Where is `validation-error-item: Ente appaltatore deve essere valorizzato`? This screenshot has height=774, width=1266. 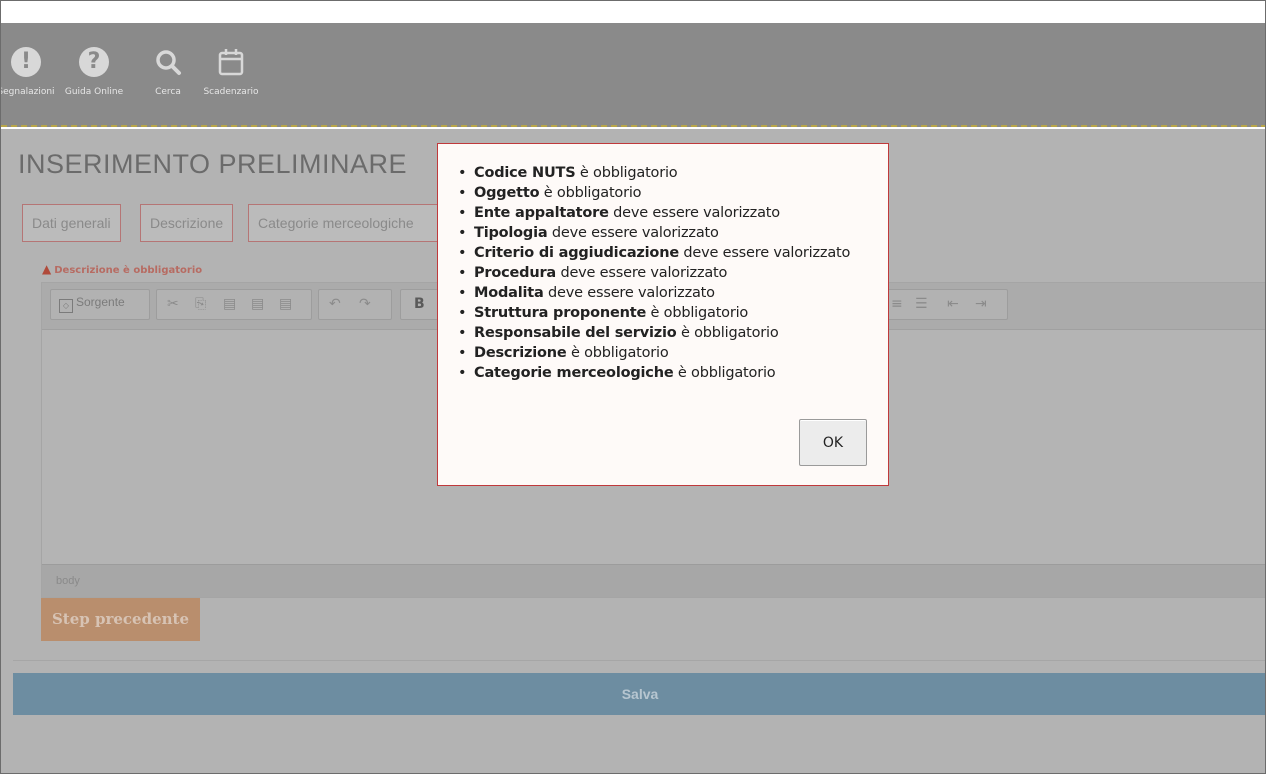
validation-error-item: Ente appaltatore deve essere valorizzato is located at coordinates (654, 213).